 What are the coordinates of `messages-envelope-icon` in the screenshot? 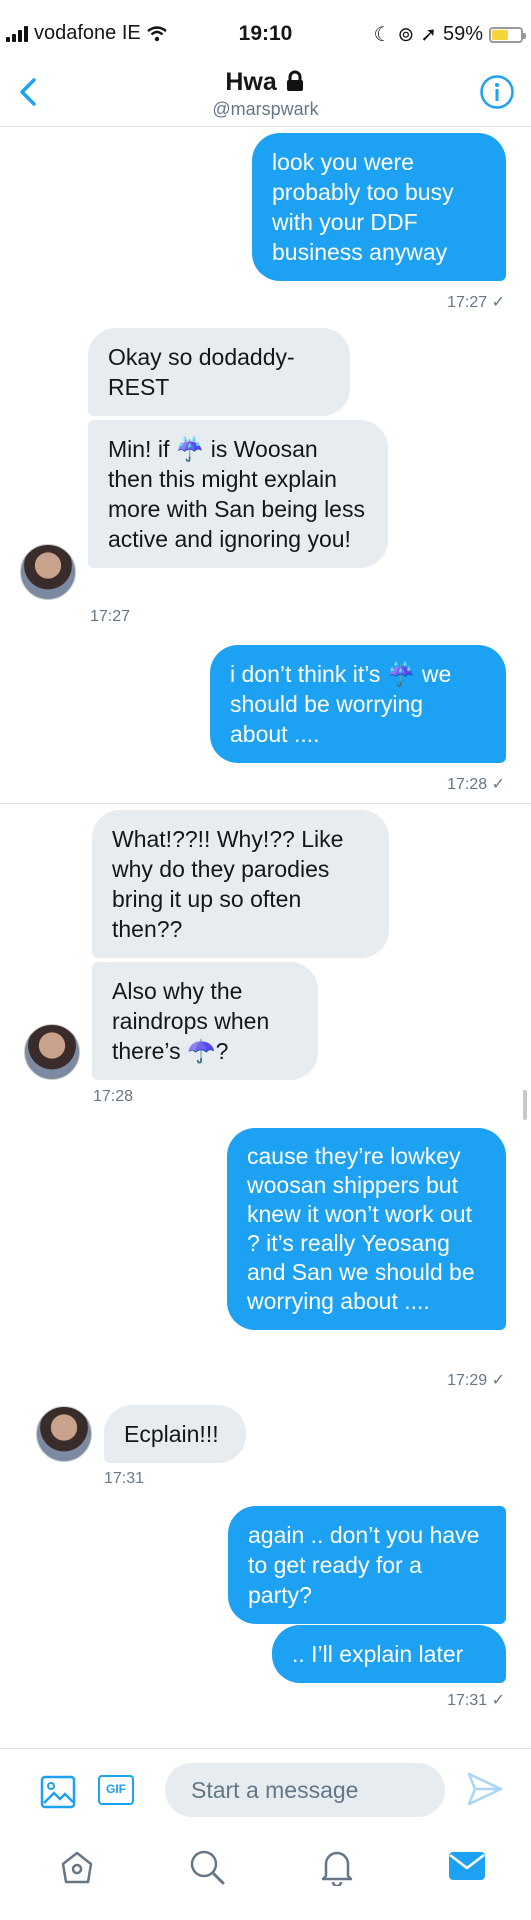 It's located at (467, 1866).